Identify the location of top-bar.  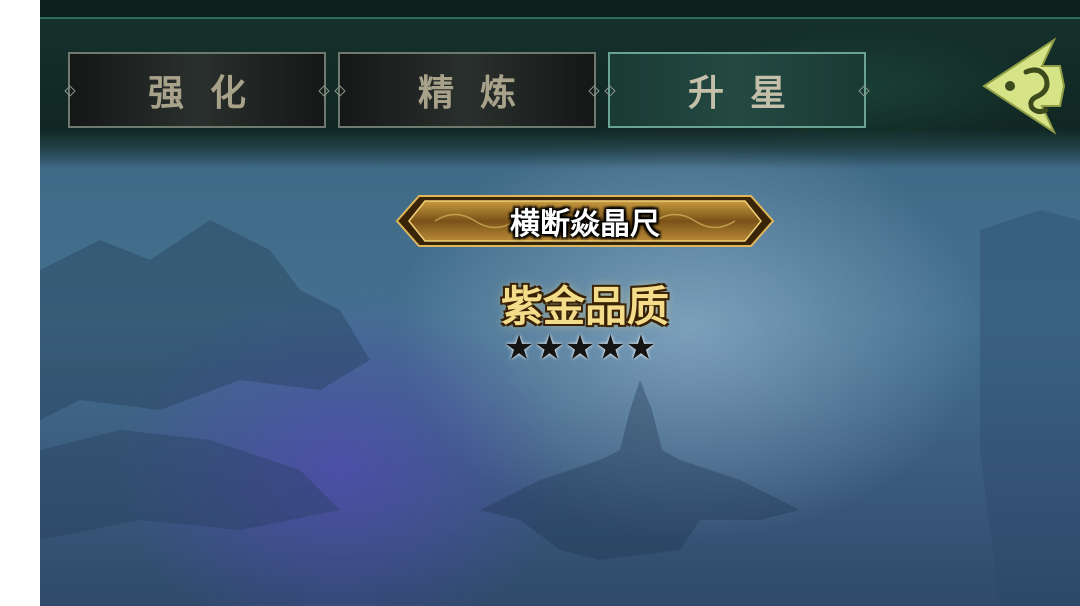
(560, 9).